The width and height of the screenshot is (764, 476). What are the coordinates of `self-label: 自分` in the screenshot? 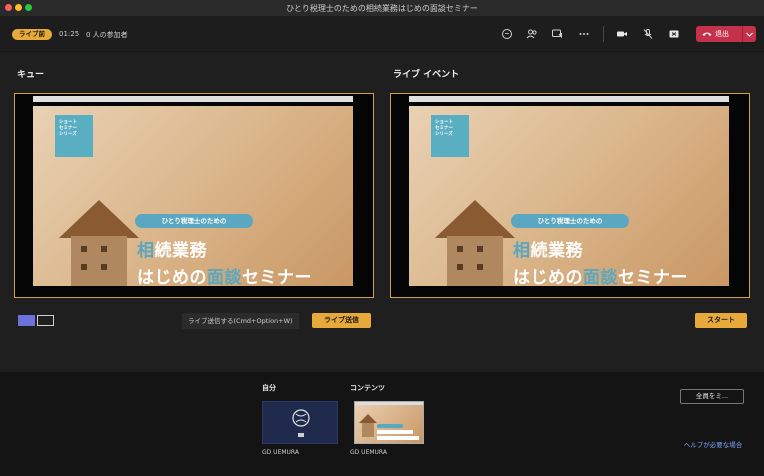 It's located at (269, 388).